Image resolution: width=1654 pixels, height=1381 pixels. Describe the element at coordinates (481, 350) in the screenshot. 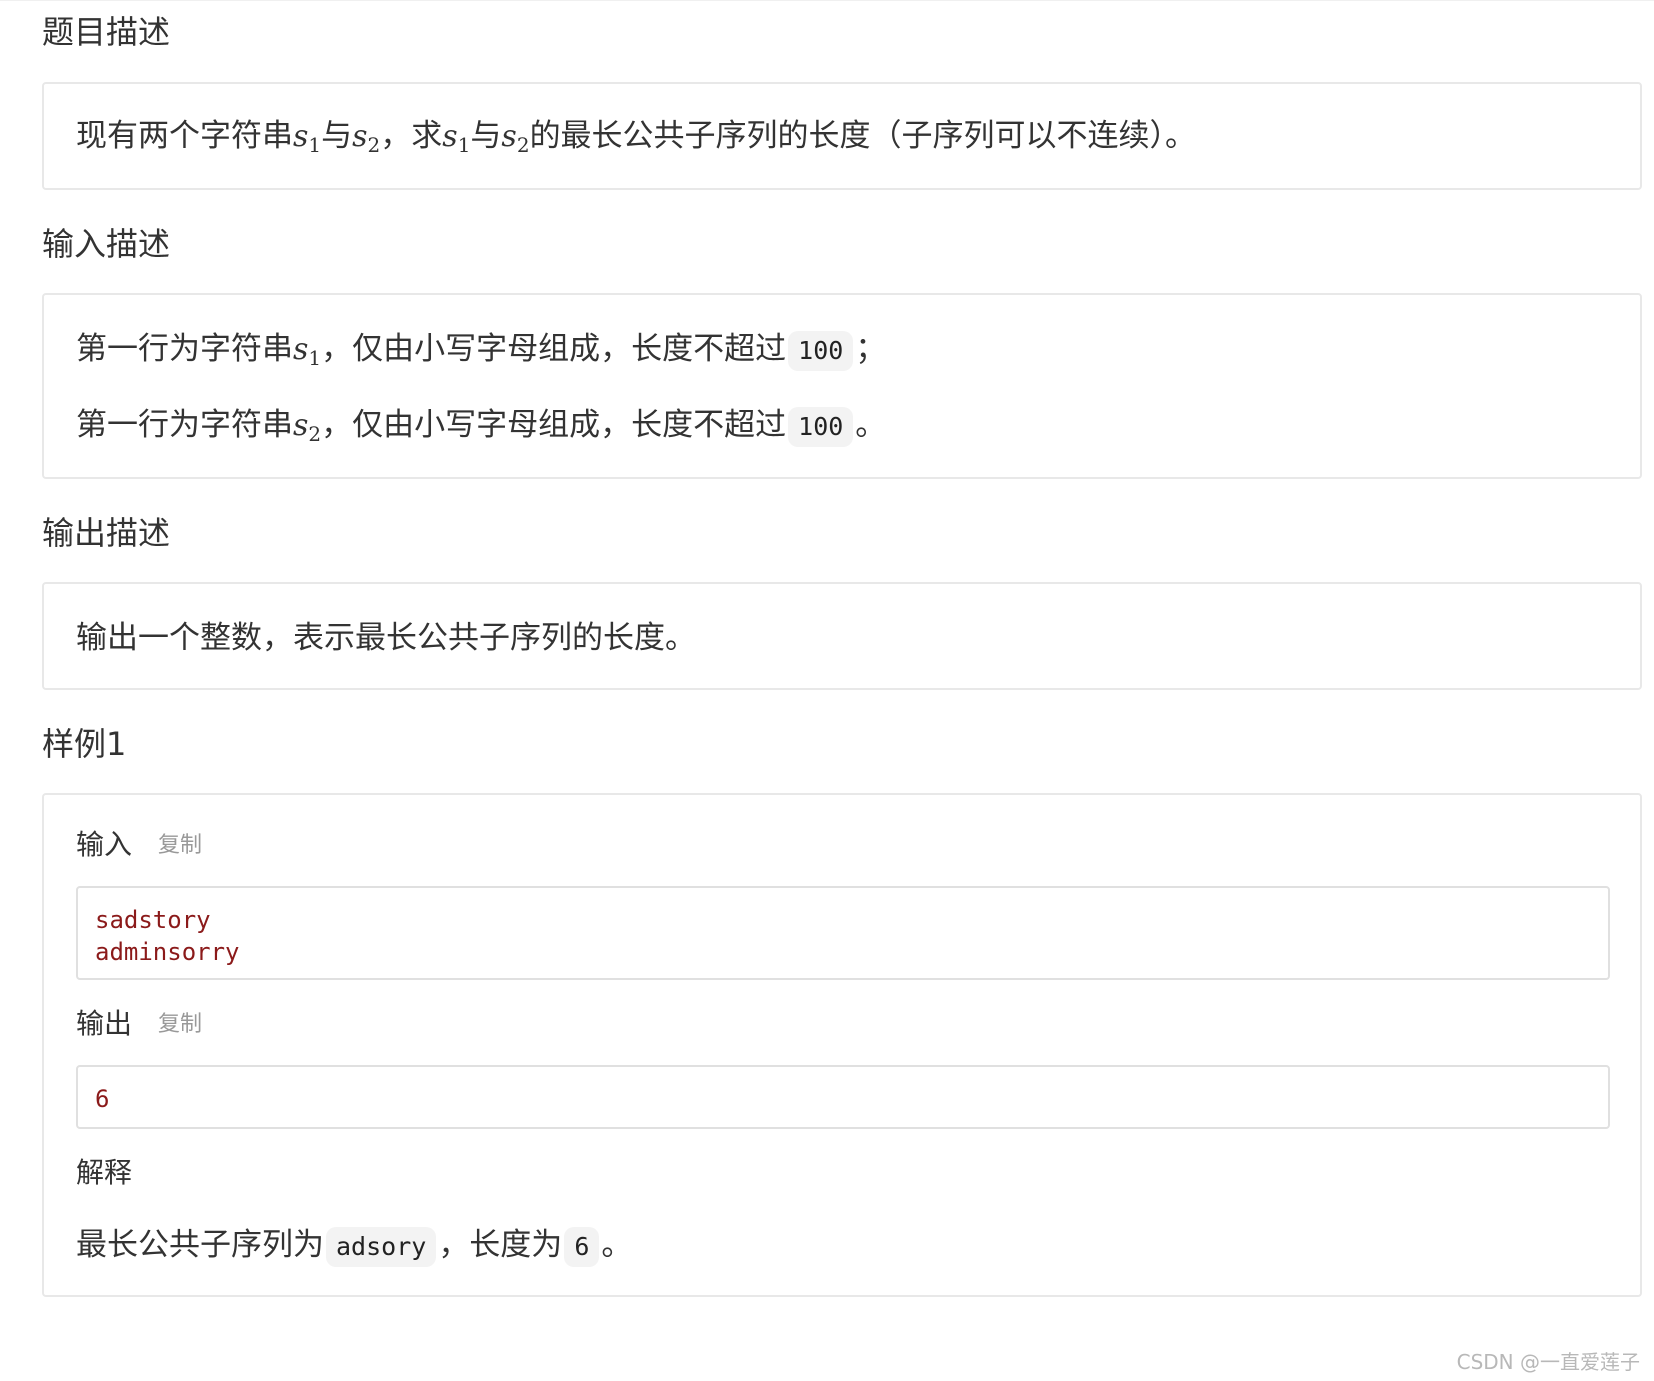

I see `input-line-1: 第一行为字符串s1，仅由小写字母组成，长度不超过 100；` at that location.